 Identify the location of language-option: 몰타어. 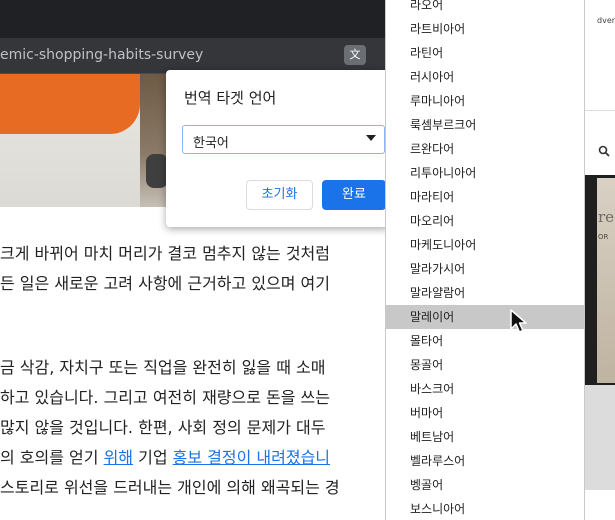
(485, 341).